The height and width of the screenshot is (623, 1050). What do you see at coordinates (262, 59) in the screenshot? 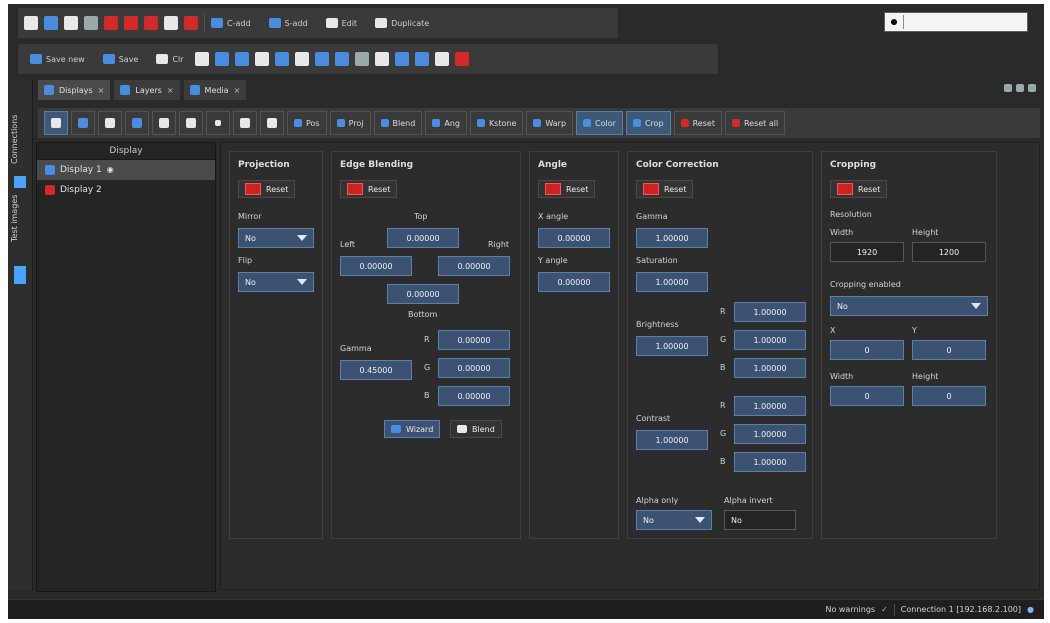
I see `image-icon` at bounding box center [262, 59].